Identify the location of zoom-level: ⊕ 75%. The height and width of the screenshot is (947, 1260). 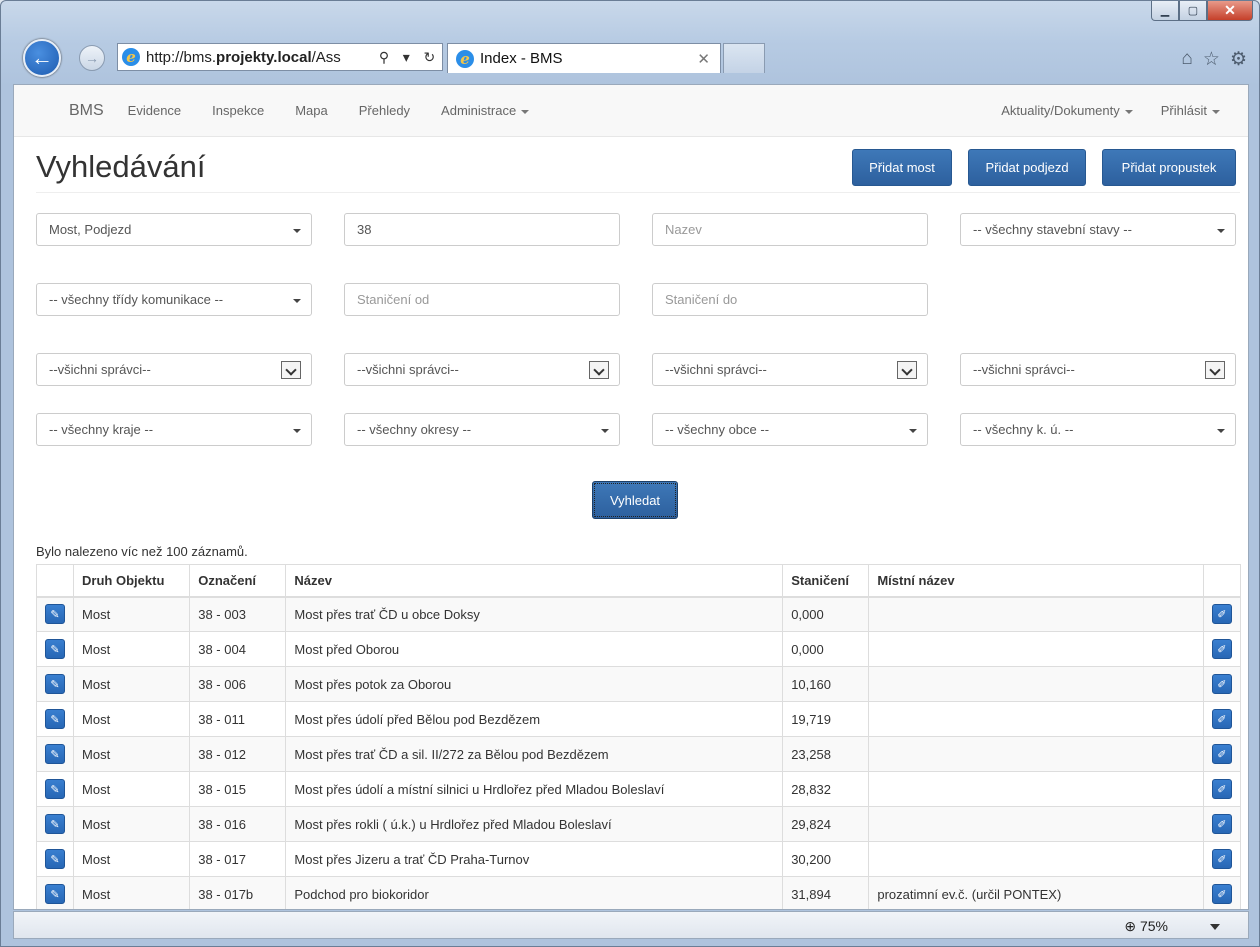
(1146, 926).